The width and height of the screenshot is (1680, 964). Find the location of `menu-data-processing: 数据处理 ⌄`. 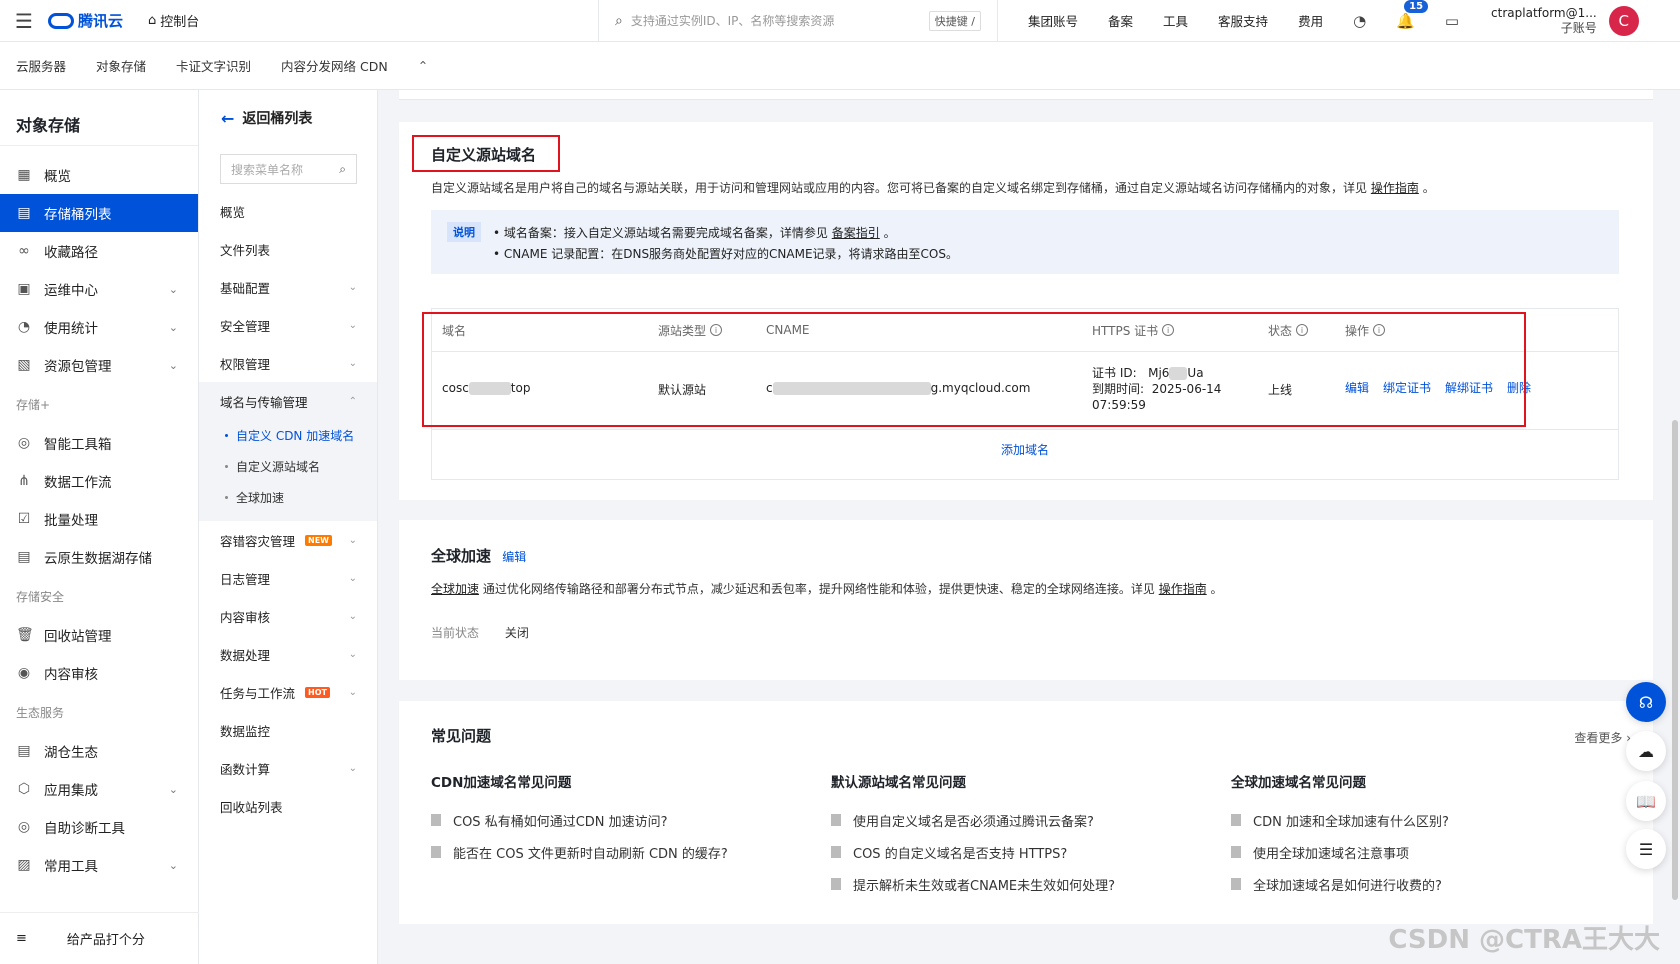

menu-data-processing: 数据处理 ⌄ is located at coordinates (288, 654).